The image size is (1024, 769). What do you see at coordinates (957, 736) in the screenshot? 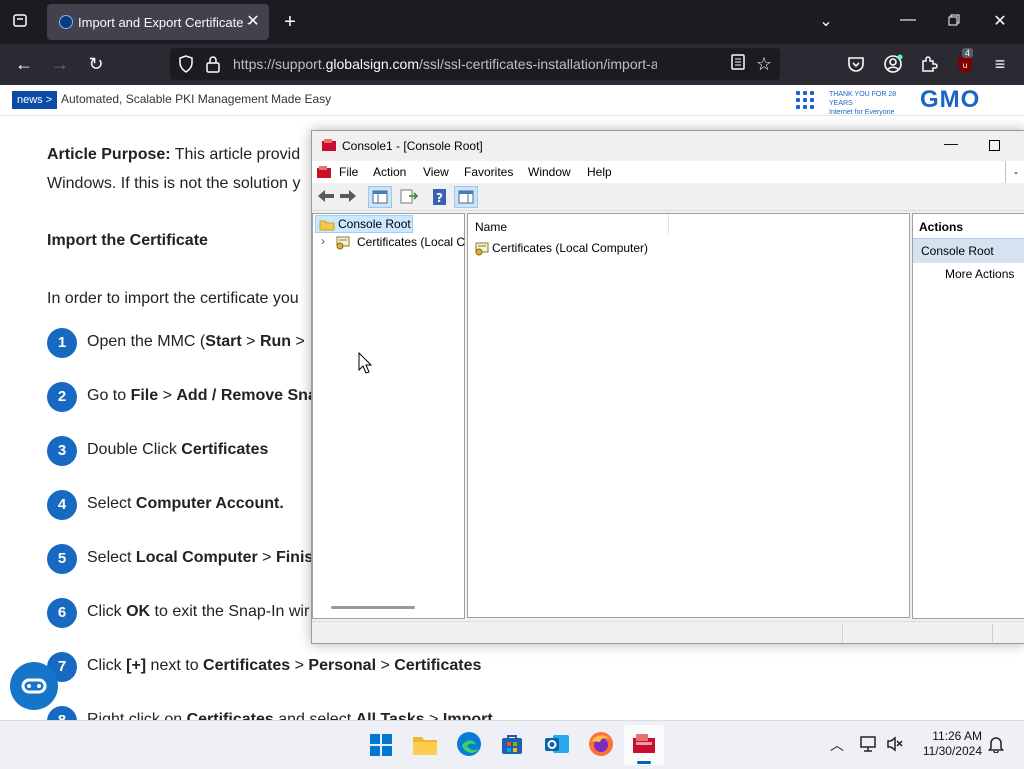
I see `clock-time: 11:26 AM` at bounding box center [957, 736].